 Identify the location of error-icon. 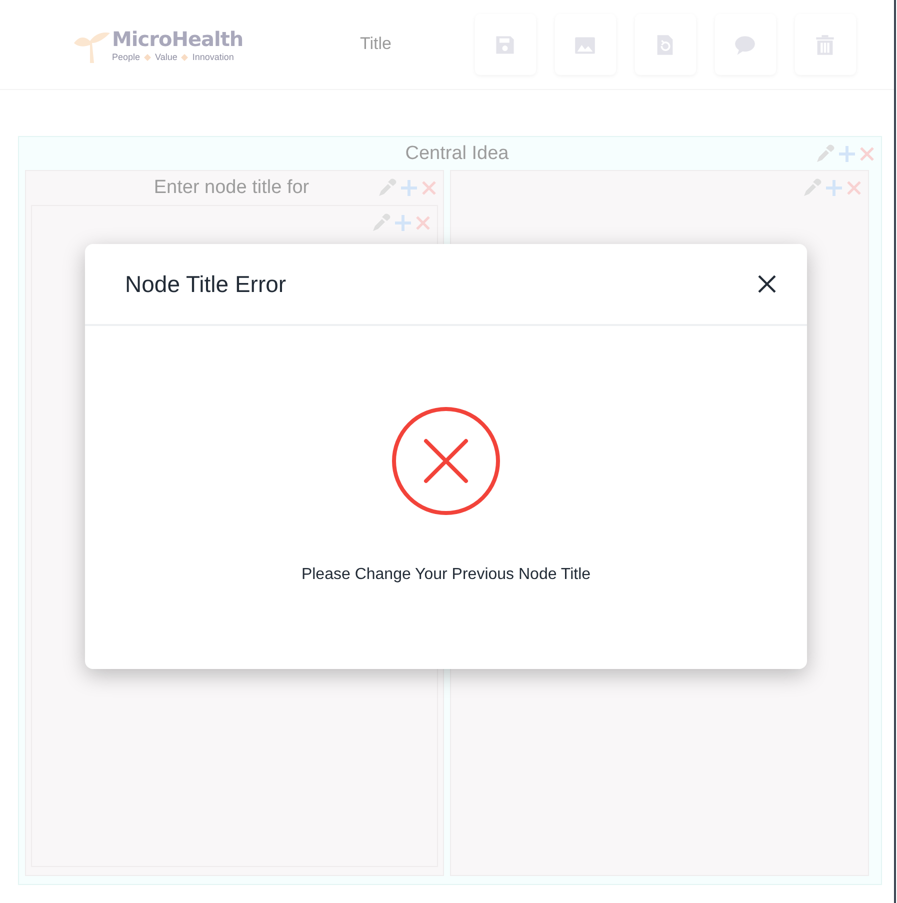
(446, 461).